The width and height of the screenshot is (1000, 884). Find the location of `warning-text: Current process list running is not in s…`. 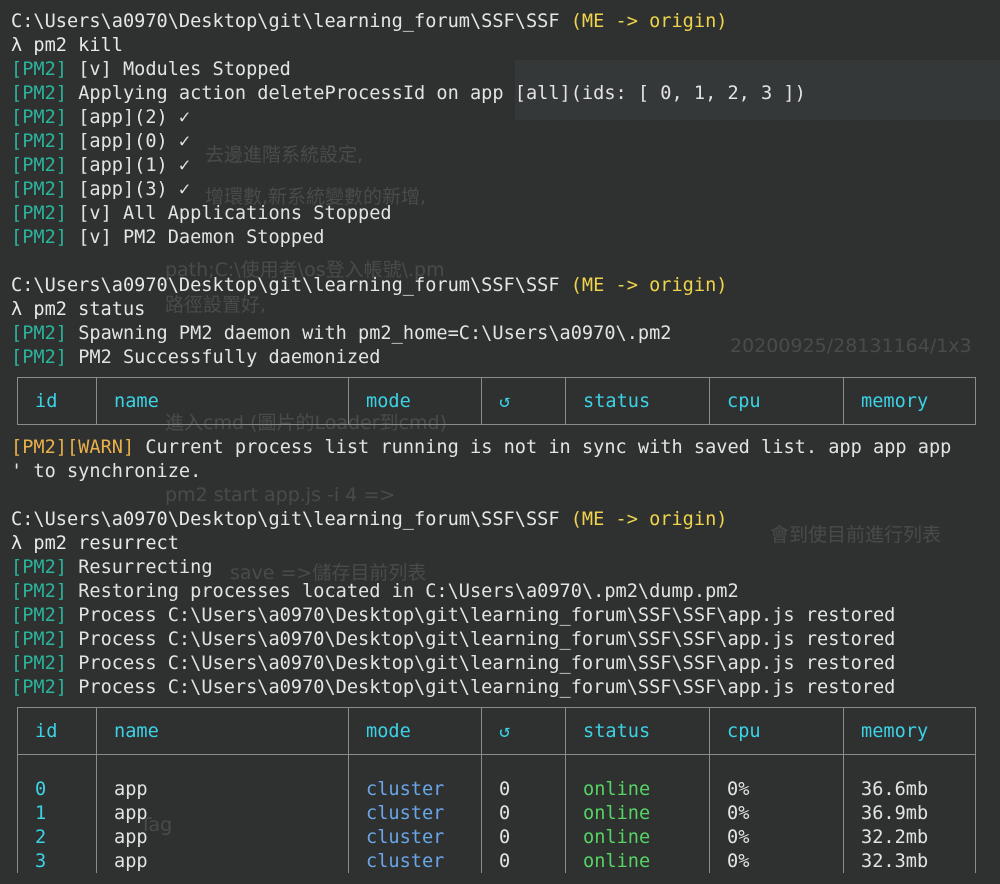

warning-text: Current process list running is not in s… is located at coordinates (548, 447).